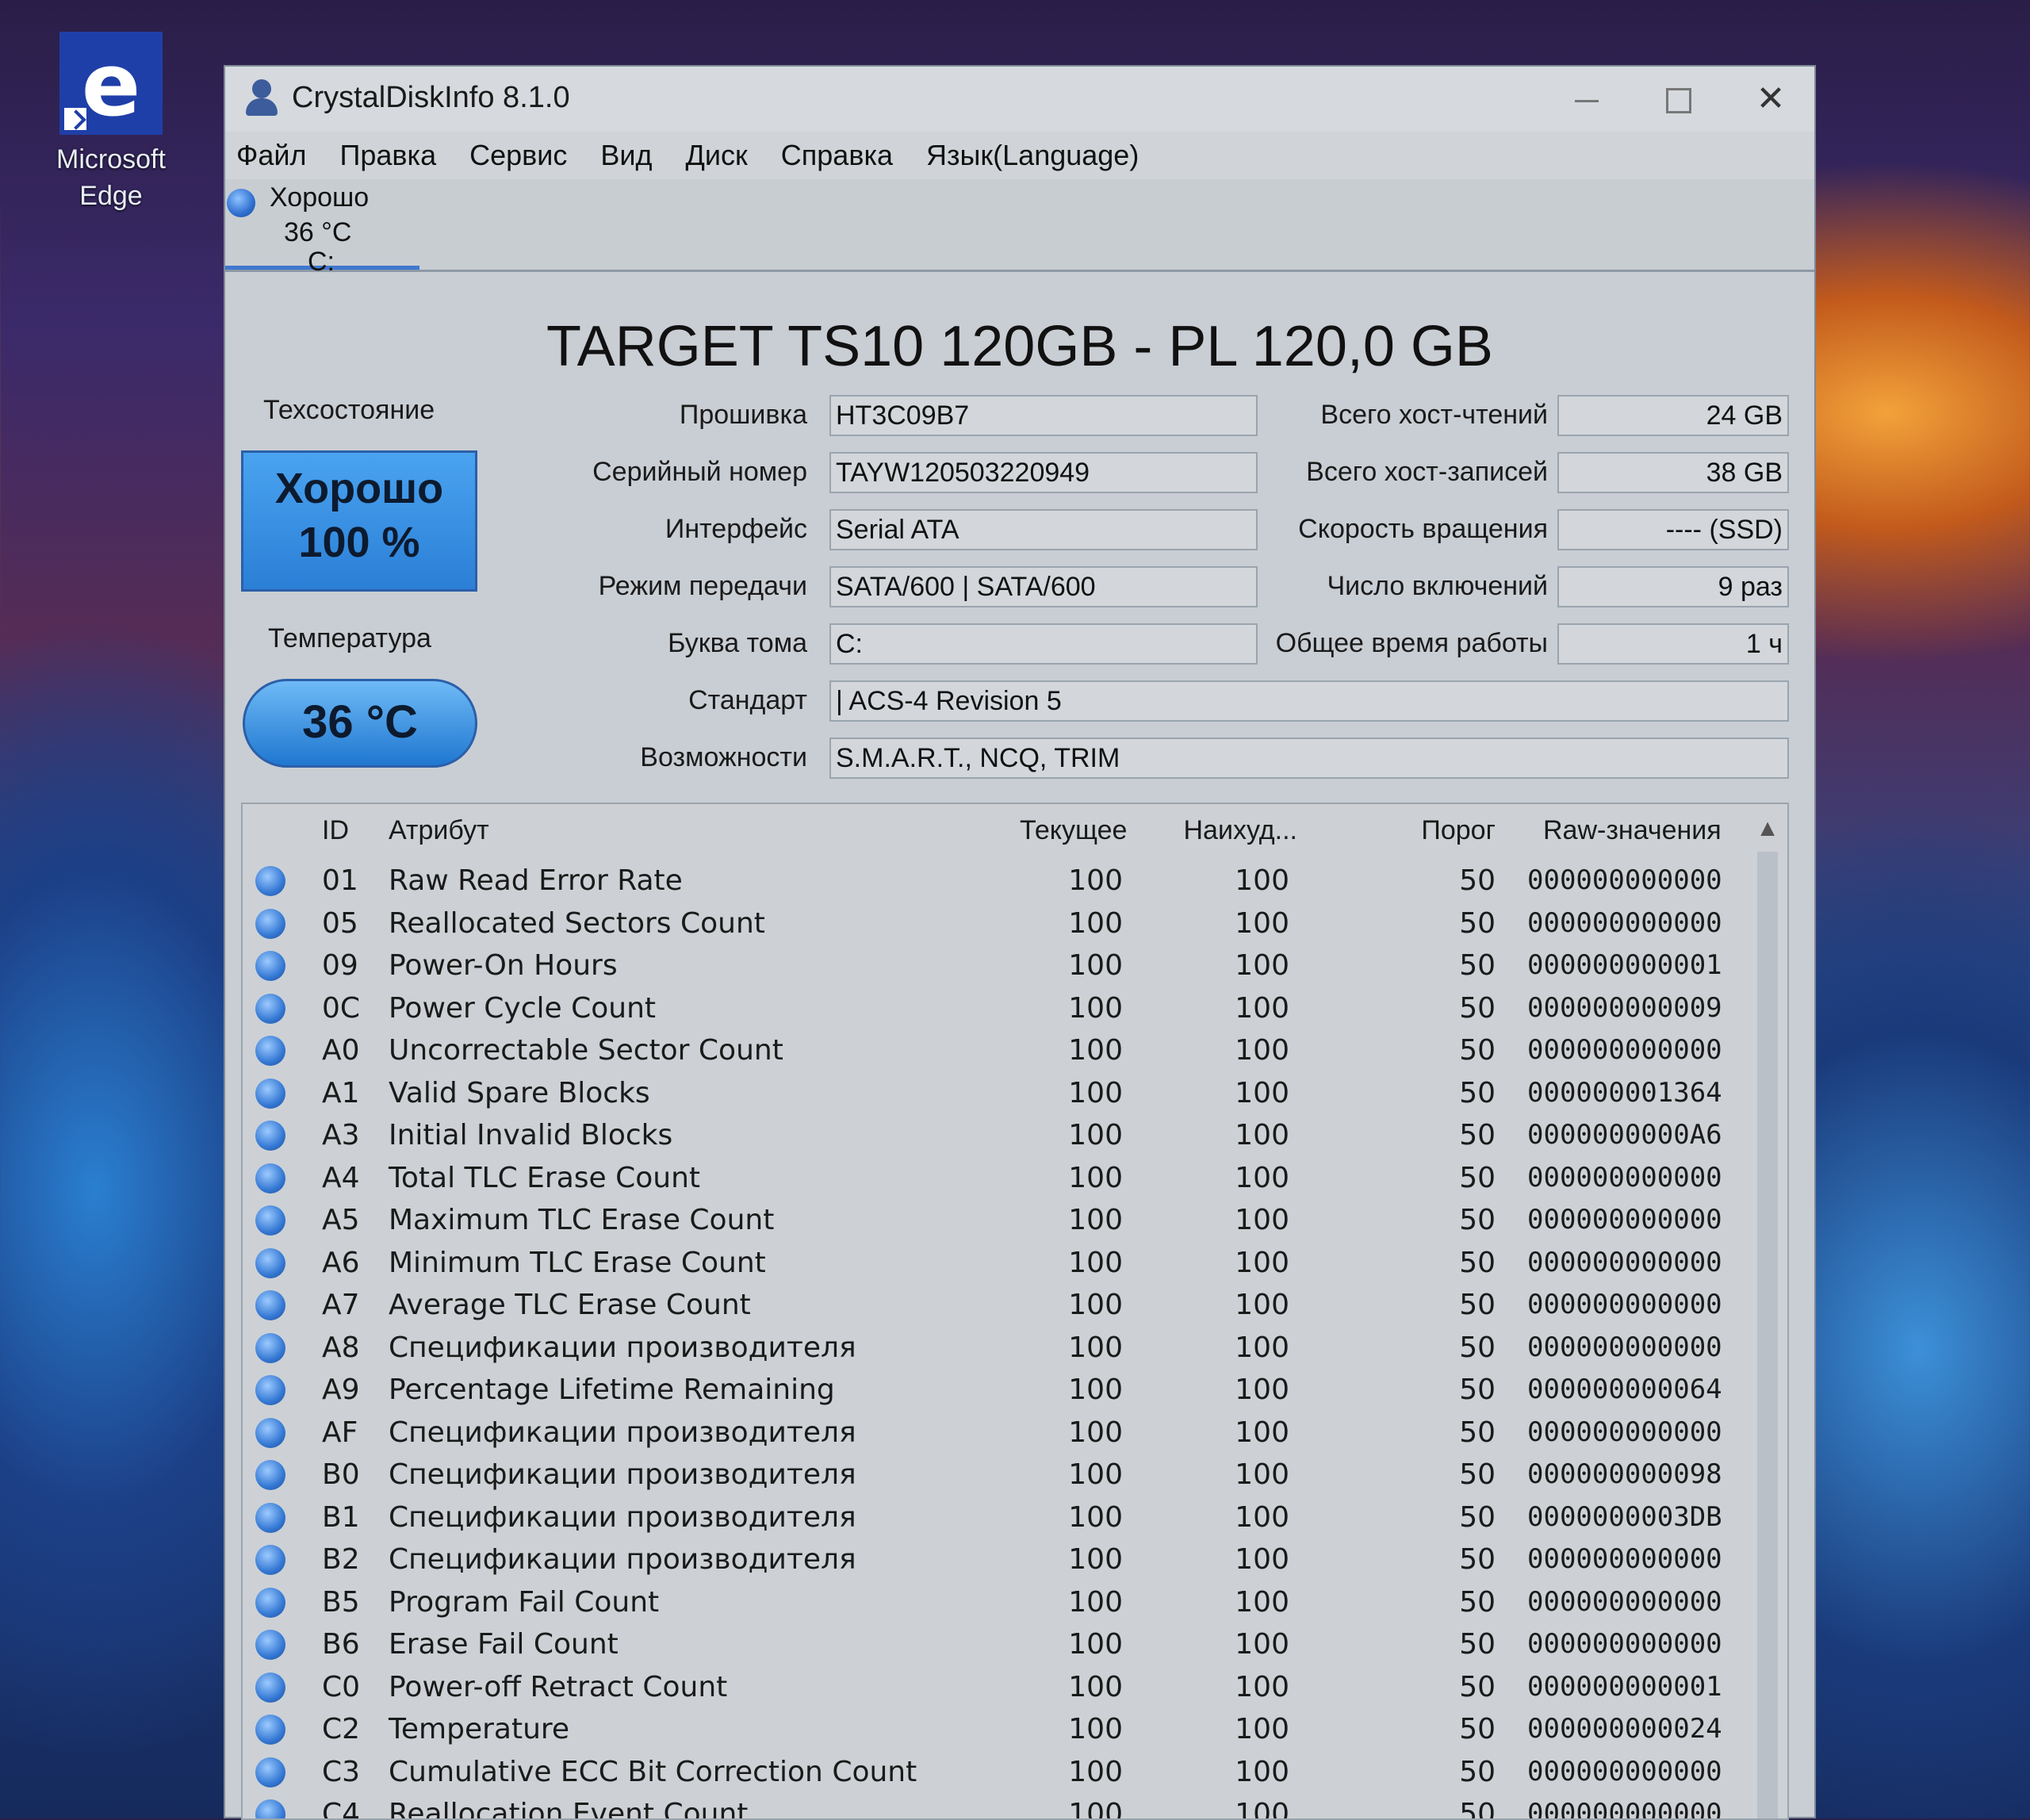 The image size is (2030, 1820). What do you see at coordinates (1073, 830) in the screenshot?
I see `col-current-header: Текущее` at bounding box center [1073, 830].